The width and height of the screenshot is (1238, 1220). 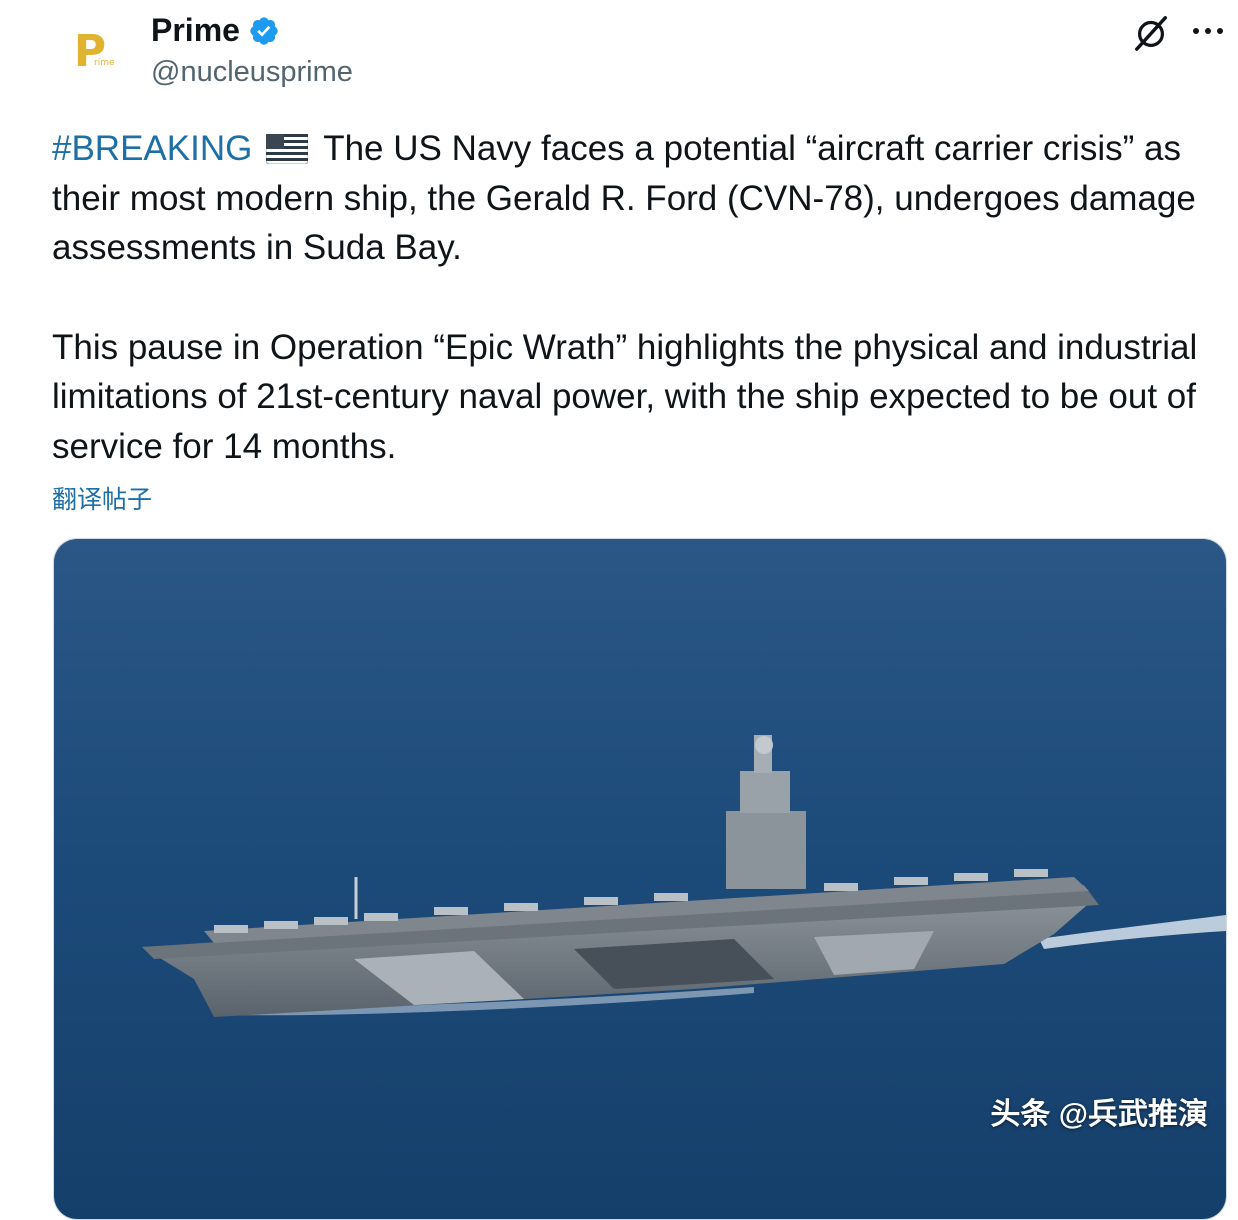 I want to click on author-avatar: P rime, so click(x=94, y=52).